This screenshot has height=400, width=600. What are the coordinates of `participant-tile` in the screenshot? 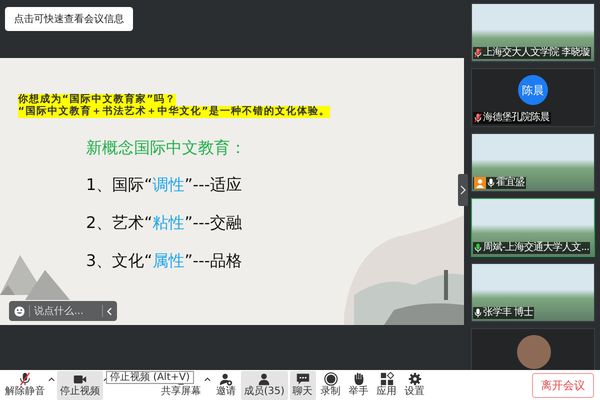 It's located at (533, 349).